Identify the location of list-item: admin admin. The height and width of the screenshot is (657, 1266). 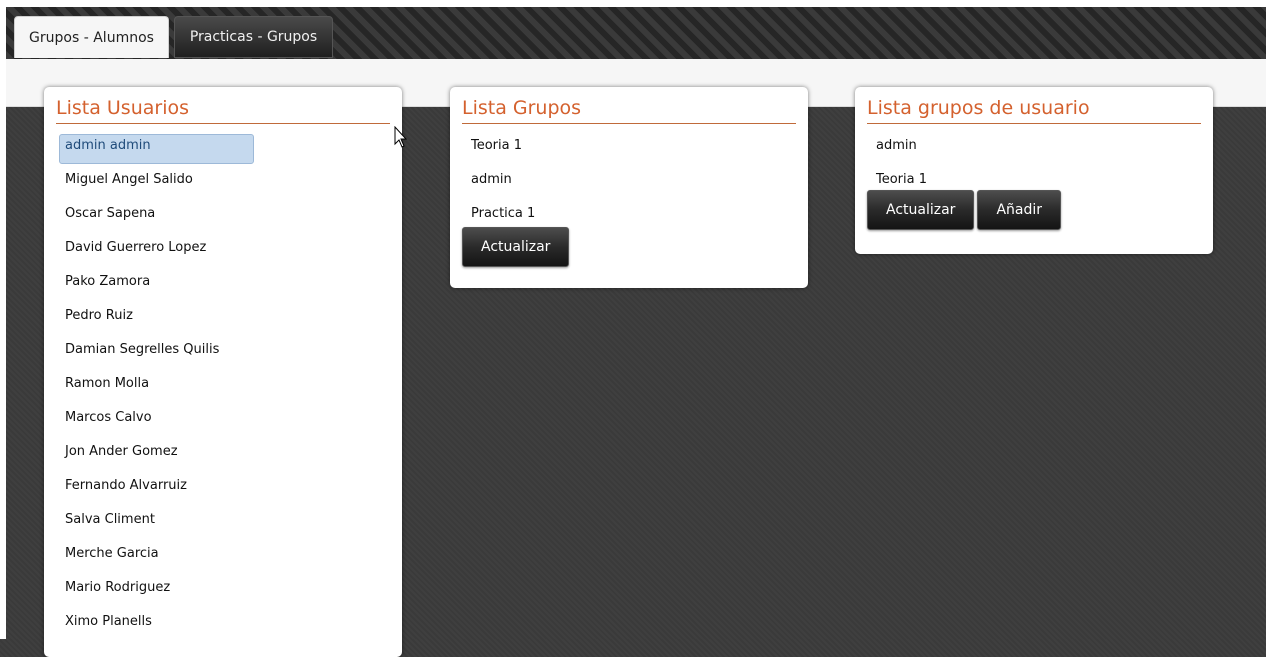
(156, 149).